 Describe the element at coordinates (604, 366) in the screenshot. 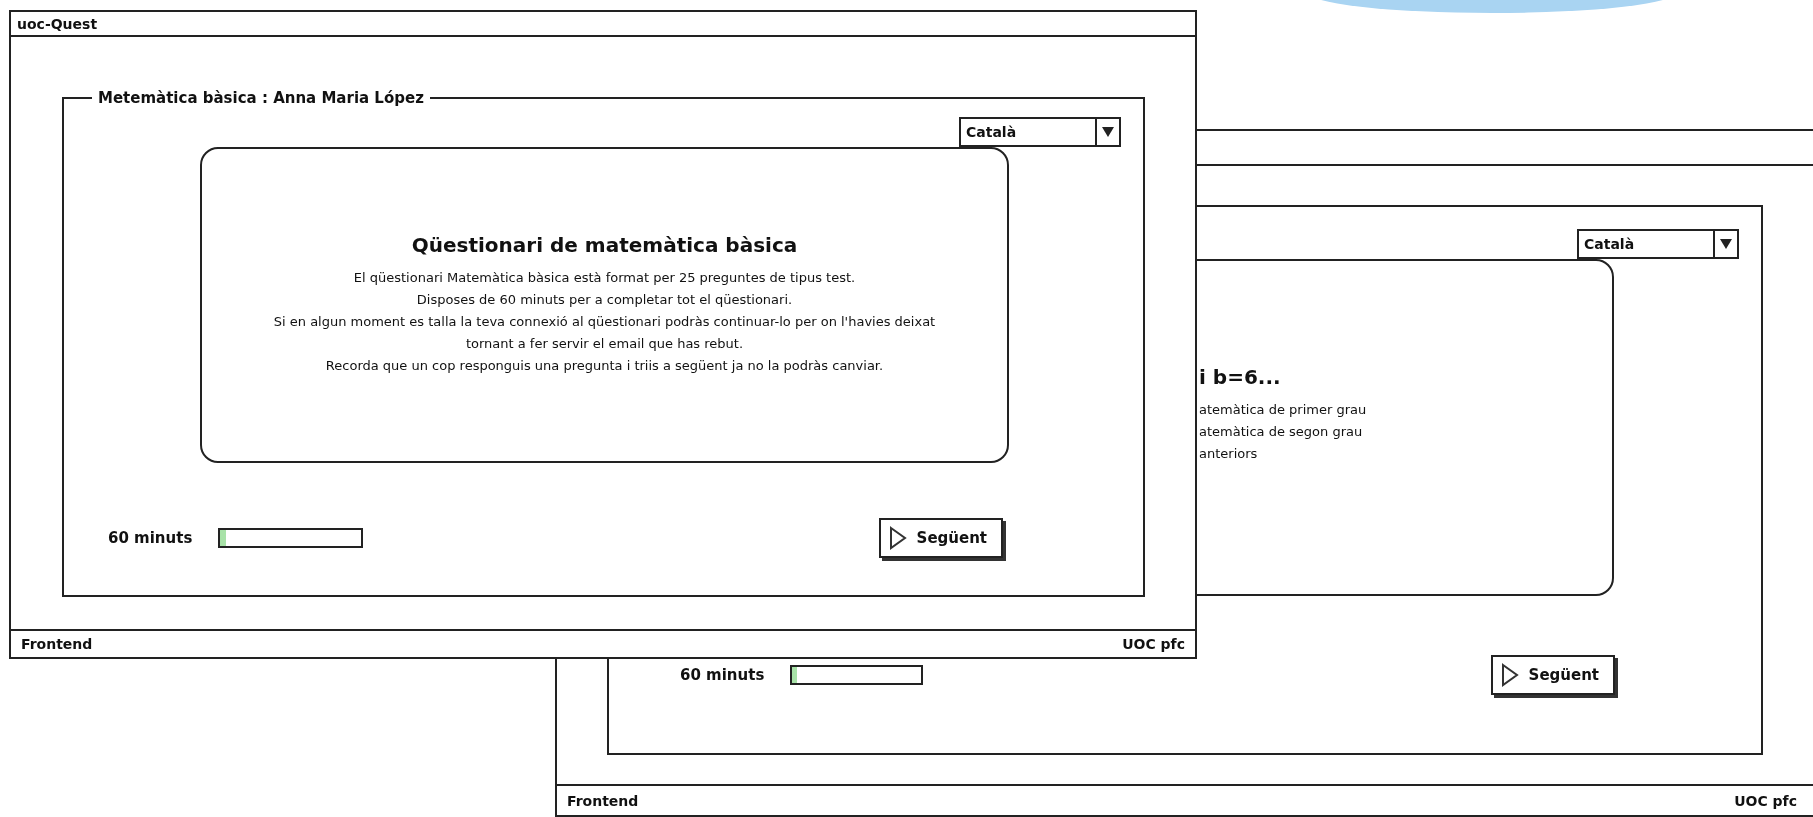

I see `card-text: Recorda que un cop responguis una pregunta i triis a següent ja no la podràs canviar.` at that location.